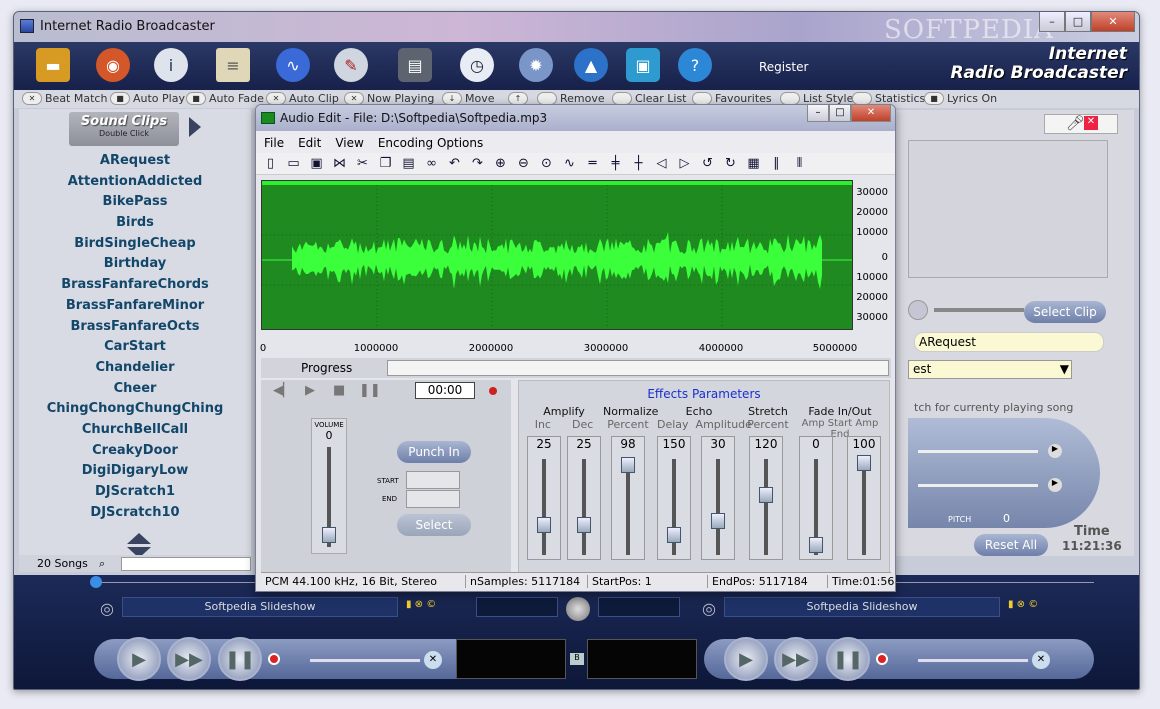  I want to click on menu-encoding-options: Encoding Options, so click(430, 143).